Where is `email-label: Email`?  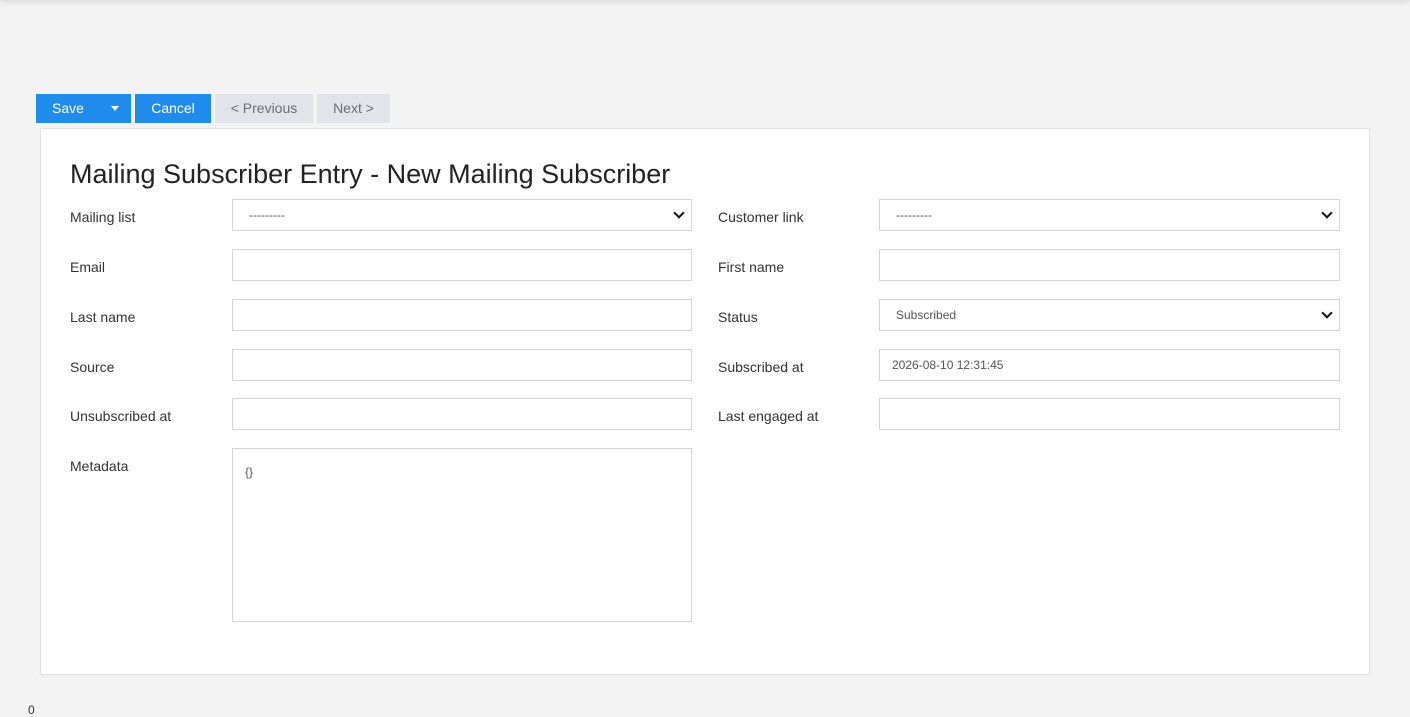 email-label: Email is located at coordinates (88, 267).